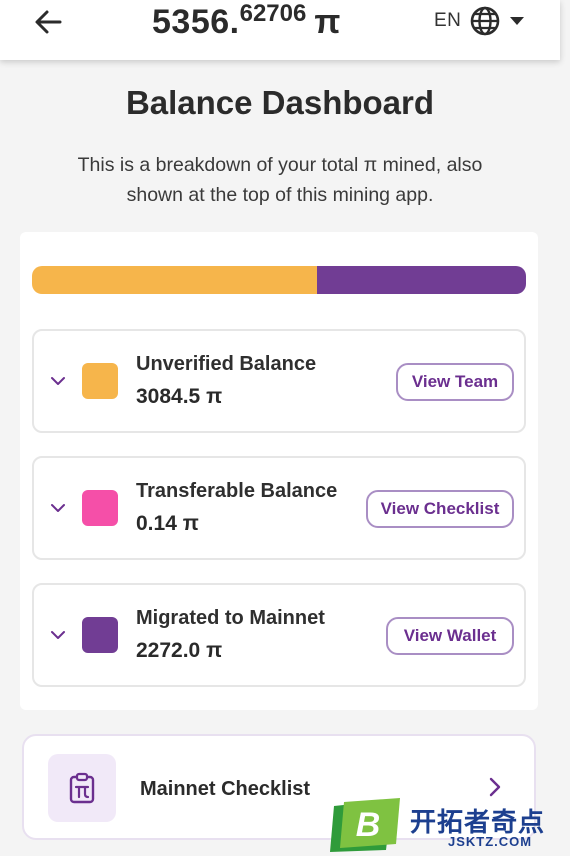 The image size is (570, 856). I want to click on balance-breakdown-bar, so click(279, 280).